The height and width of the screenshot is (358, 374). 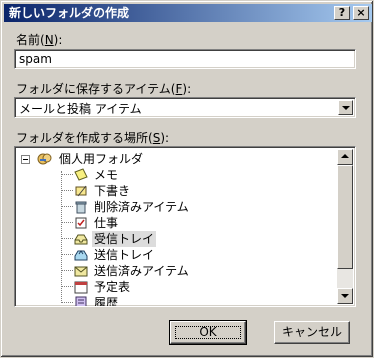 What do you see at coordinates (25, 159) in the screenshot?
I see `collapse-icon` at bounding box center [25, 159].